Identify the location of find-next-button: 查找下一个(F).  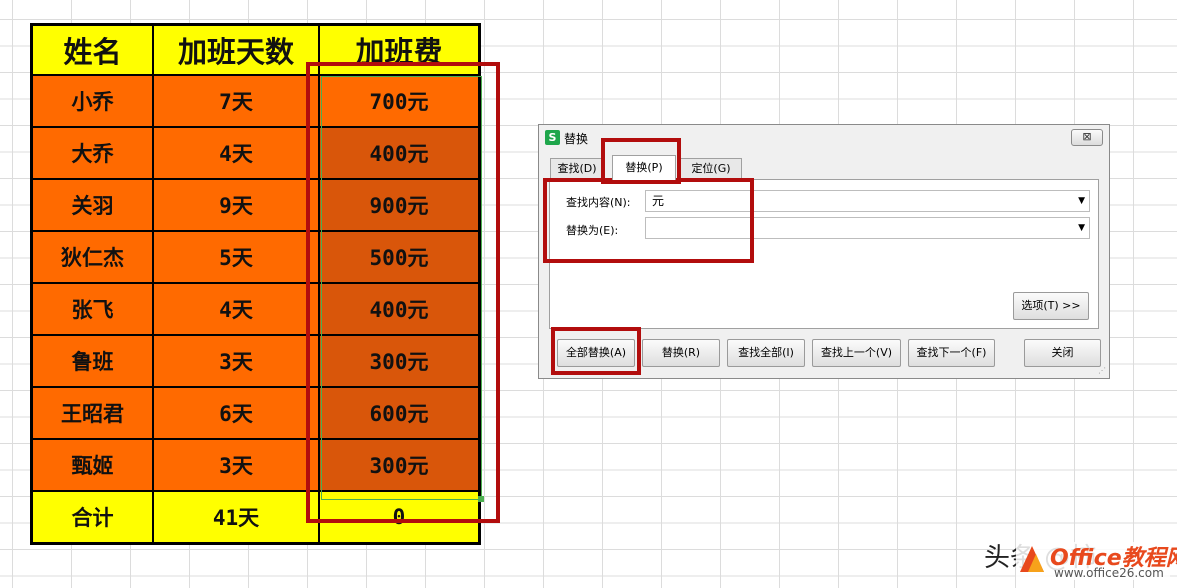
(951, 353).